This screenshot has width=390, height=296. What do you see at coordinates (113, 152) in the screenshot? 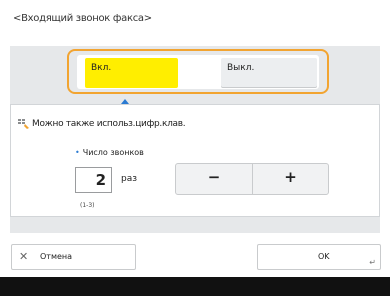
I see `ring-count-label-text: Число звонков` at bounding box center [113, 152].